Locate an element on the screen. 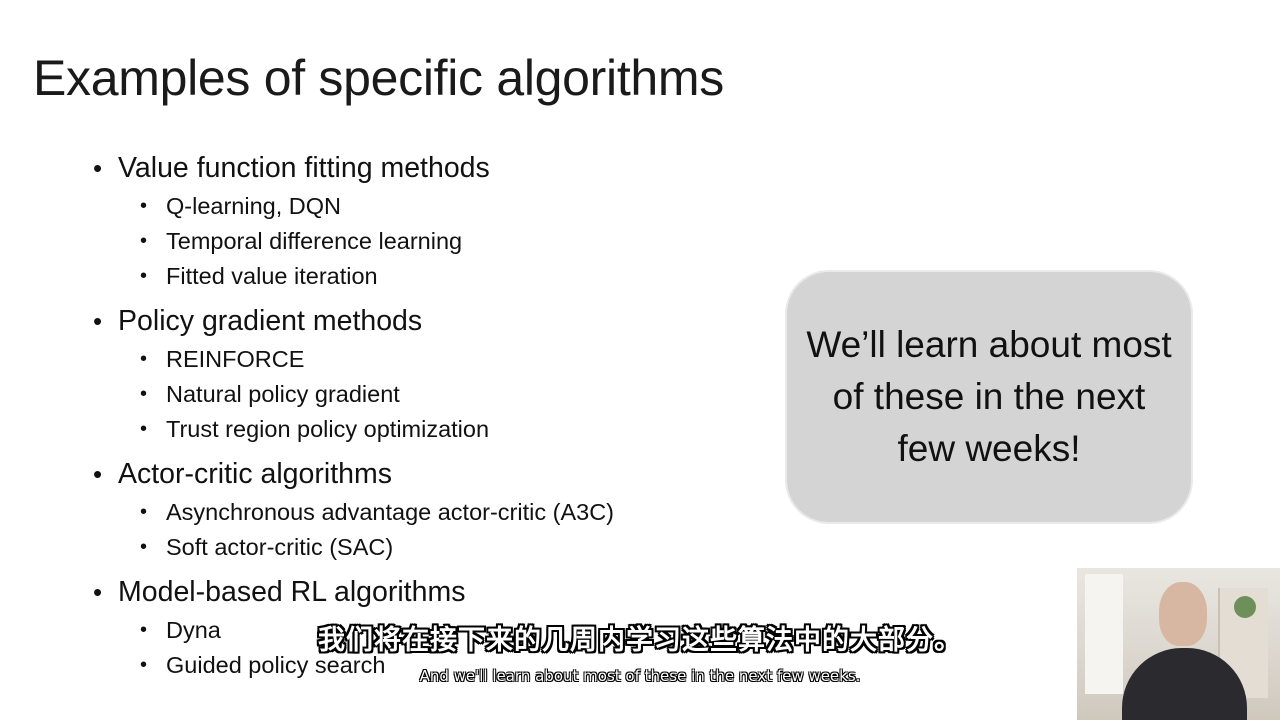 The image size is (1280, 720). watermark is located at coordinates (1215, 20).